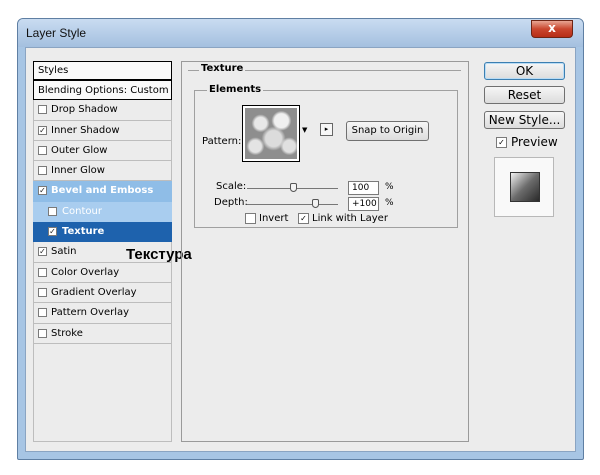 The image size is (600, 475). What do you see at coordinates (64, 252) in the screenshot?
I see `style-item-label: Satin` at bounding box center [64, 252].